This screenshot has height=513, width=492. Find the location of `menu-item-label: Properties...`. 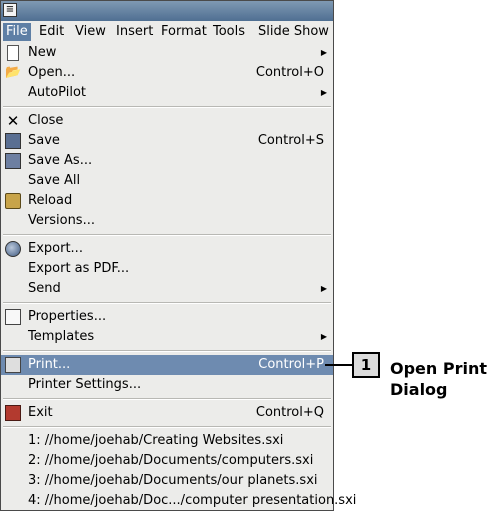

menu-item-label: Properties... is located at coordinates (67, 316).